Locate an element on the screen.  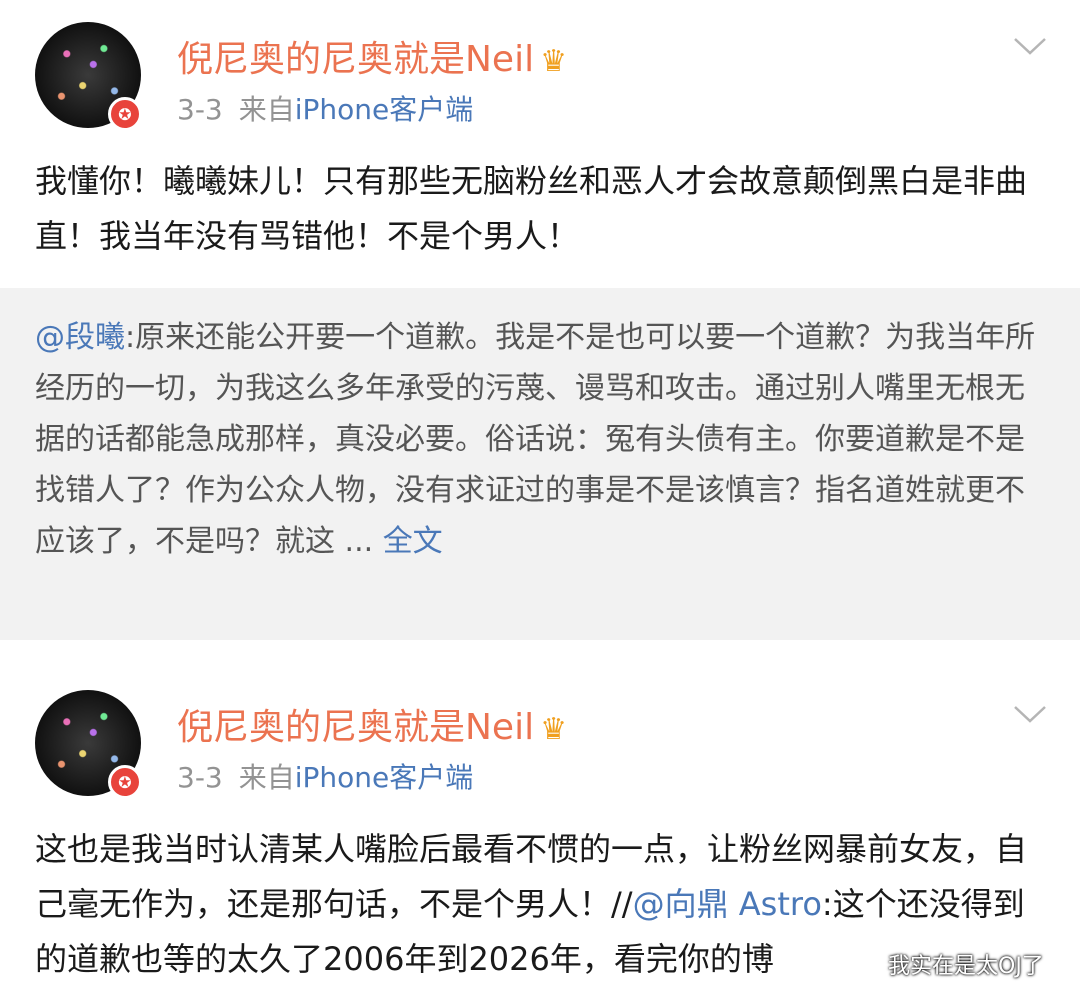
quote-mention: @段曦 is located at coordinates (80, 337).